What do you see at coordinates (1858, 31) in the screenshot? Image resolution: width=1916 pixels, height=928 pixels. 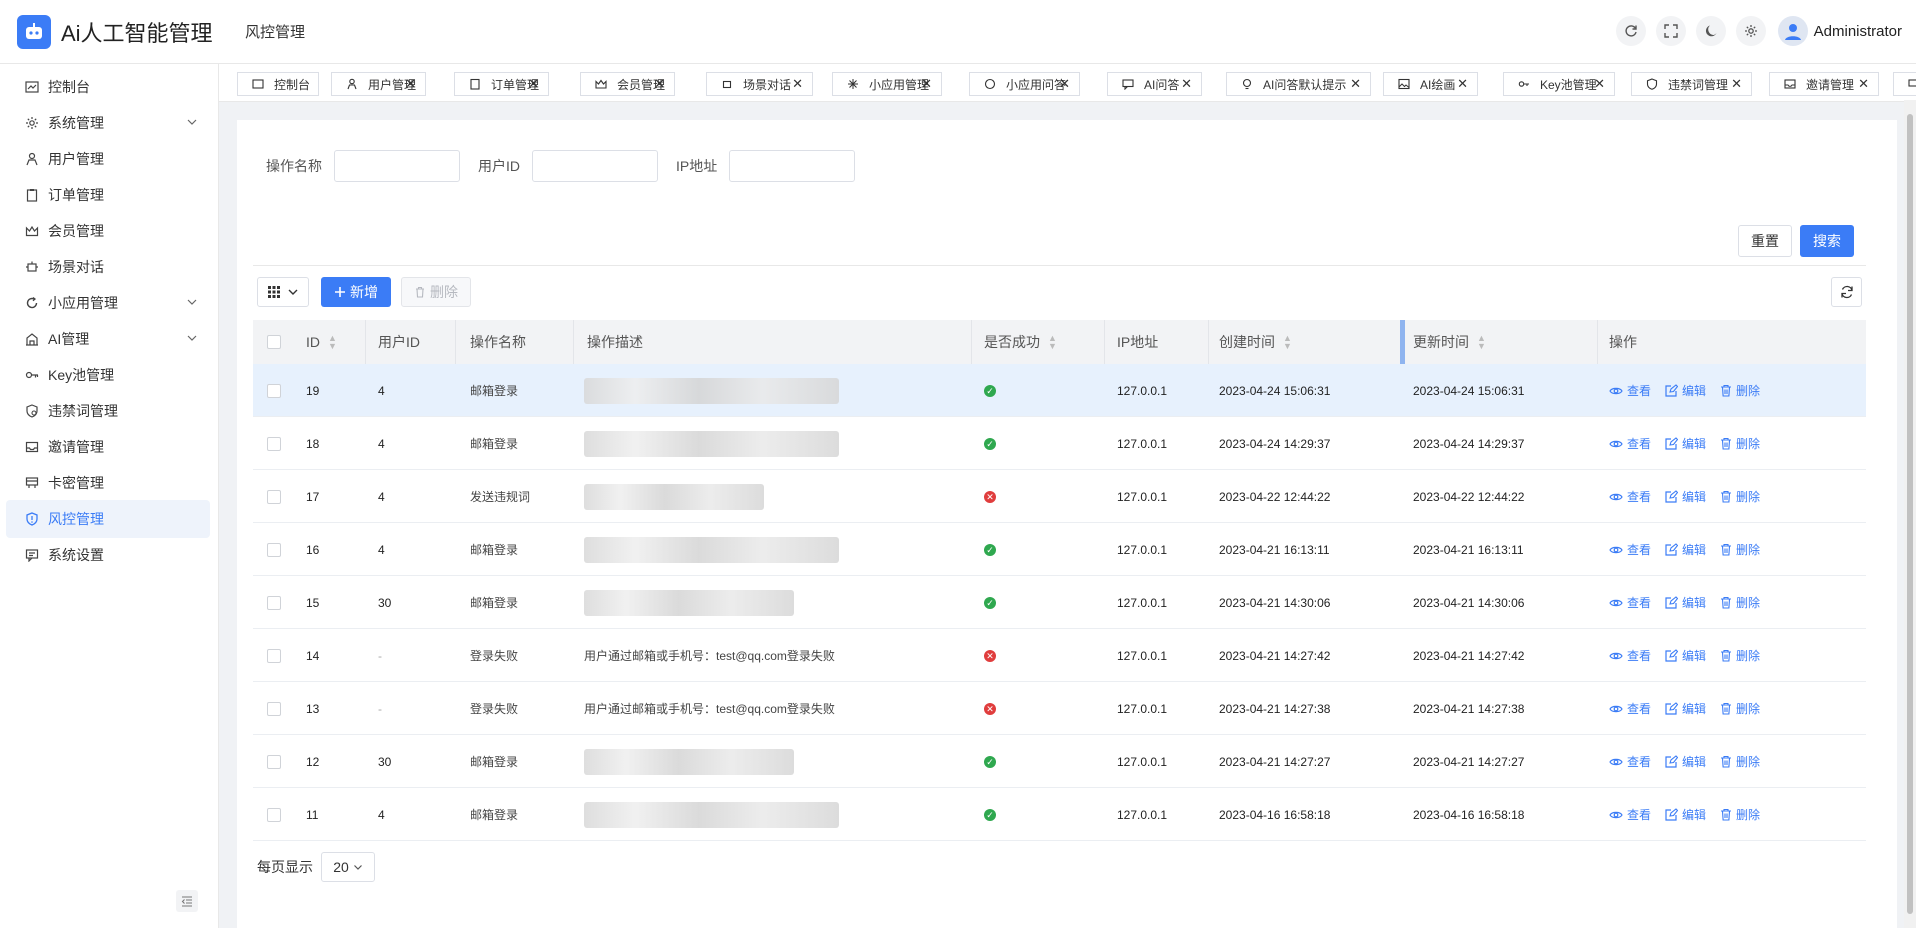 I see `user-name: Administrator` at bounding box center [1858, 31].